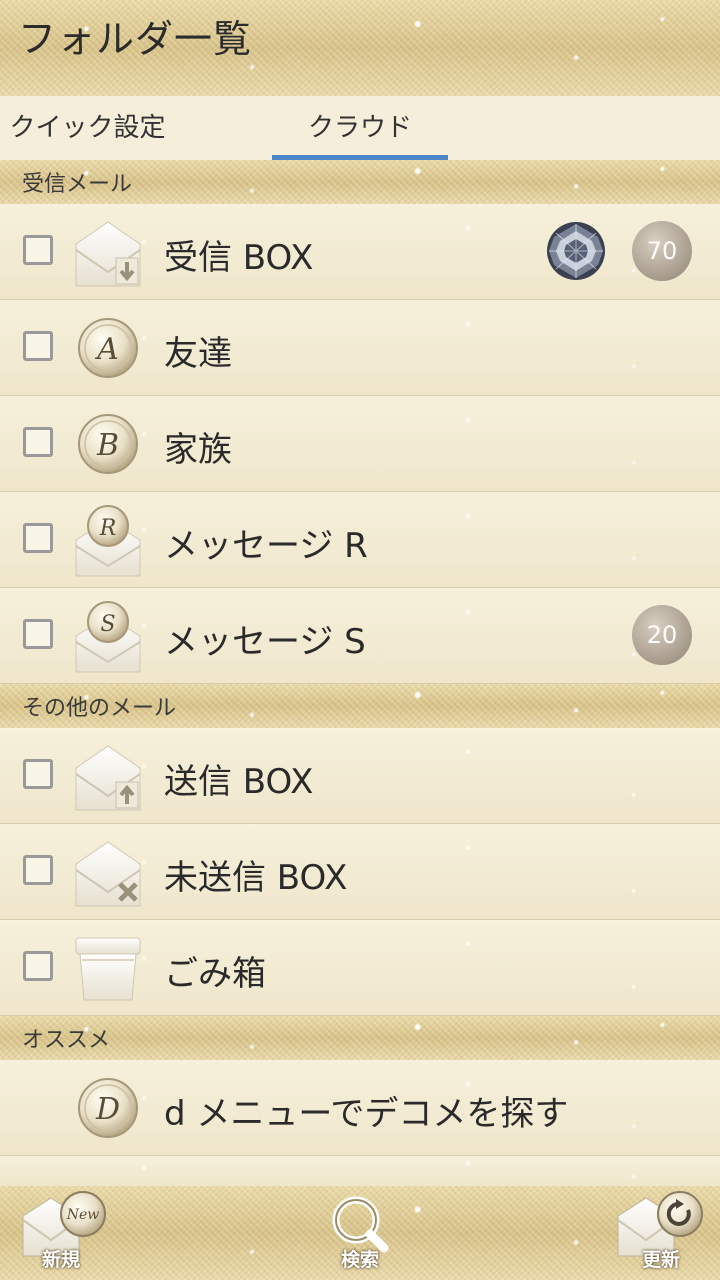 This screenshot has height=1280, width=720. What do you see at coordinates (360, 1171) in the screenshot?
I see `list-filler` at bounding box center [360, 1171].